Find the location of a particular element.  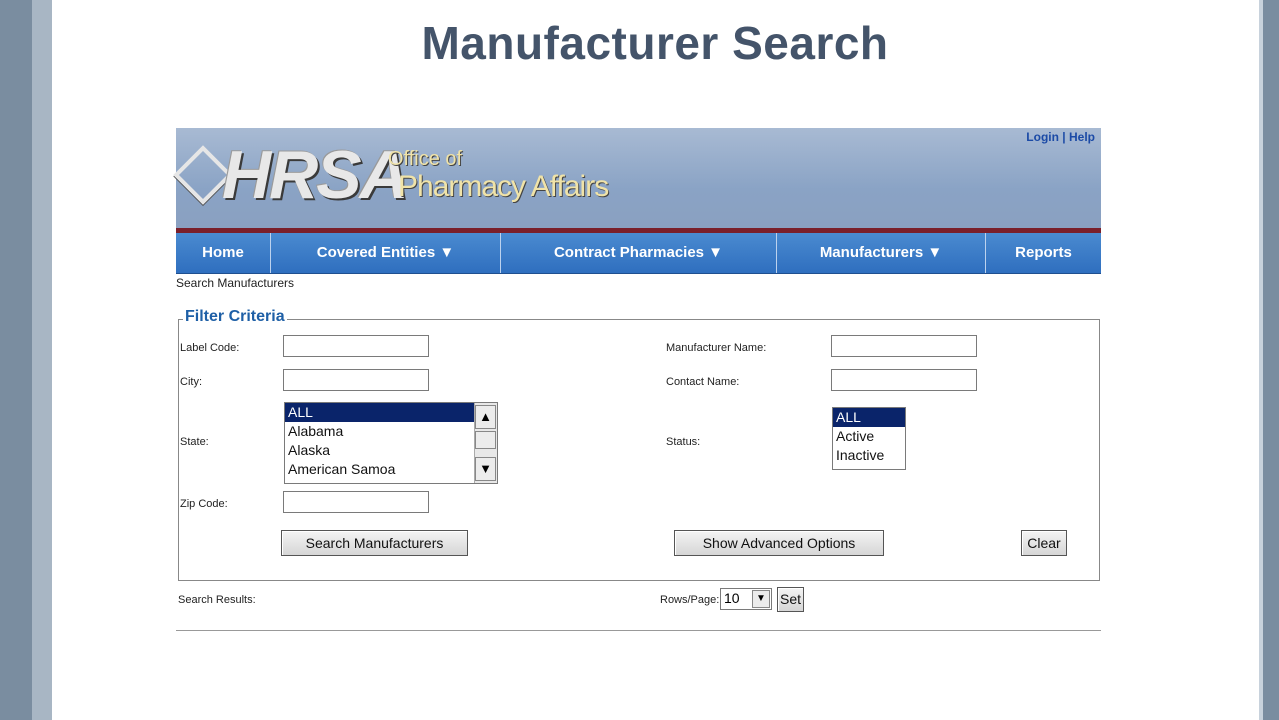

nav-home: Home is located at coordinates (223, 253).